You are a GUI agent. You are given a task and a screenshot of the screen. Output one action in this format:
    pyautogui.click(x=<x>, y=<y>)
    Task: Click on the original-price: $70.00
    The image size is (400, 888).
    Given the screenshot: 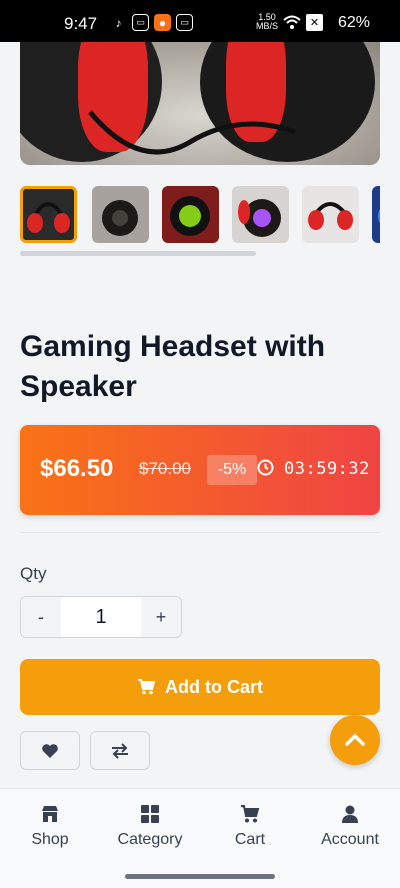 What is the action you would take?
    pyautogui.click(x=165, y=468)
    